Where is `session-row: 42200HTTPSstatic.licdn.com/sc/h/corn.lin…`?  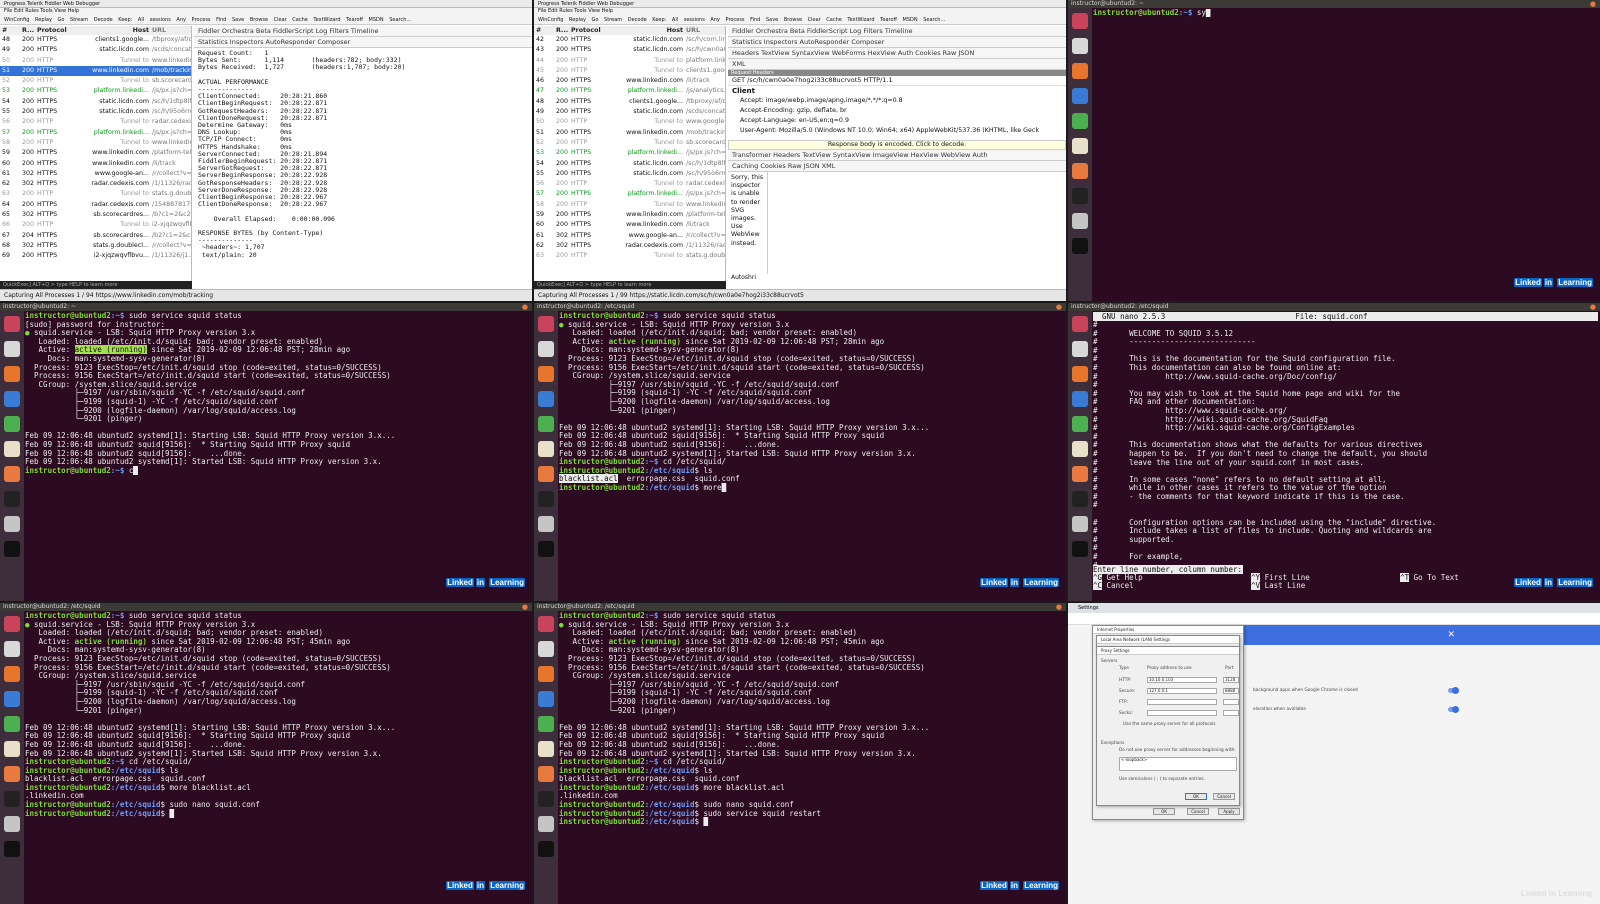 session-row: 42200HTTPSstatic.licdn.com/sc/h/corn.lin… is located at coordinates (629, 40).